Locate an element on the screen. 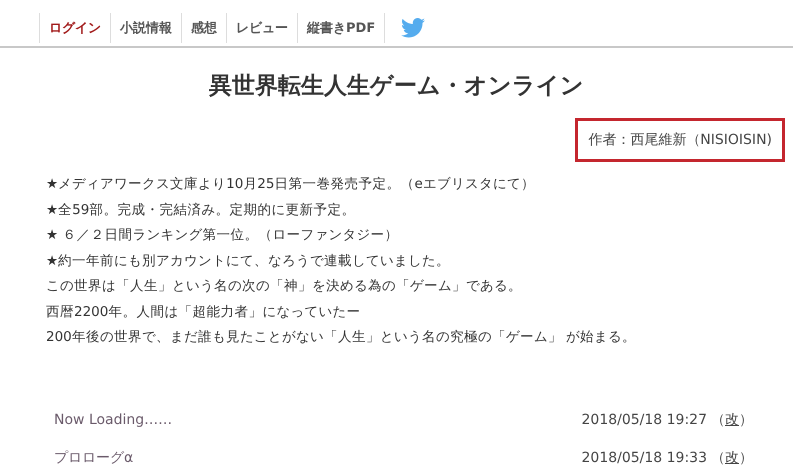  nav-link: ログイン is located at coordinates (74, 28).